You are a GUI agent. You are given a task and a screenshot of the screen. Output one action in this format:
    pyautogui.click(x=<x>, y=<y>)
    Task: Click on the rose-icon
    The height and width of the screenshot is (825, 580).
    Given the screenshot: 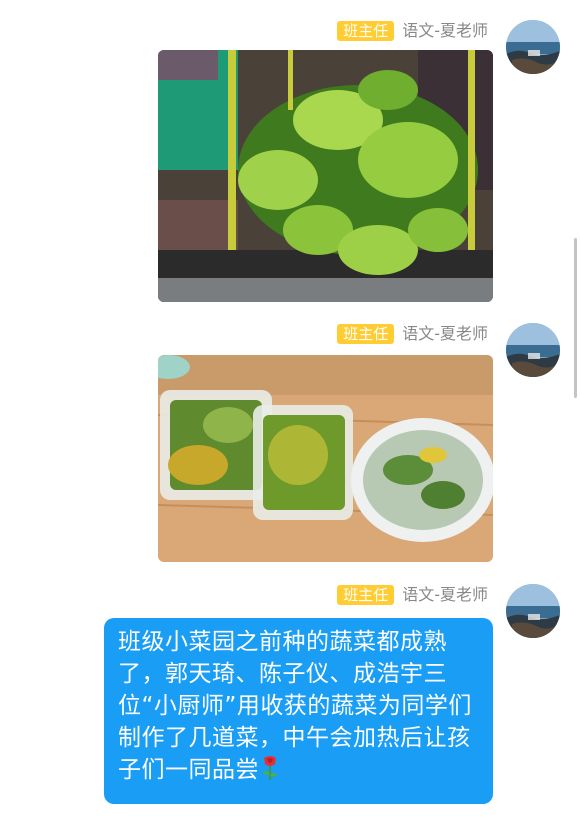 What is the action you would take?
    pyautogui.click(x=270, y=772)
    